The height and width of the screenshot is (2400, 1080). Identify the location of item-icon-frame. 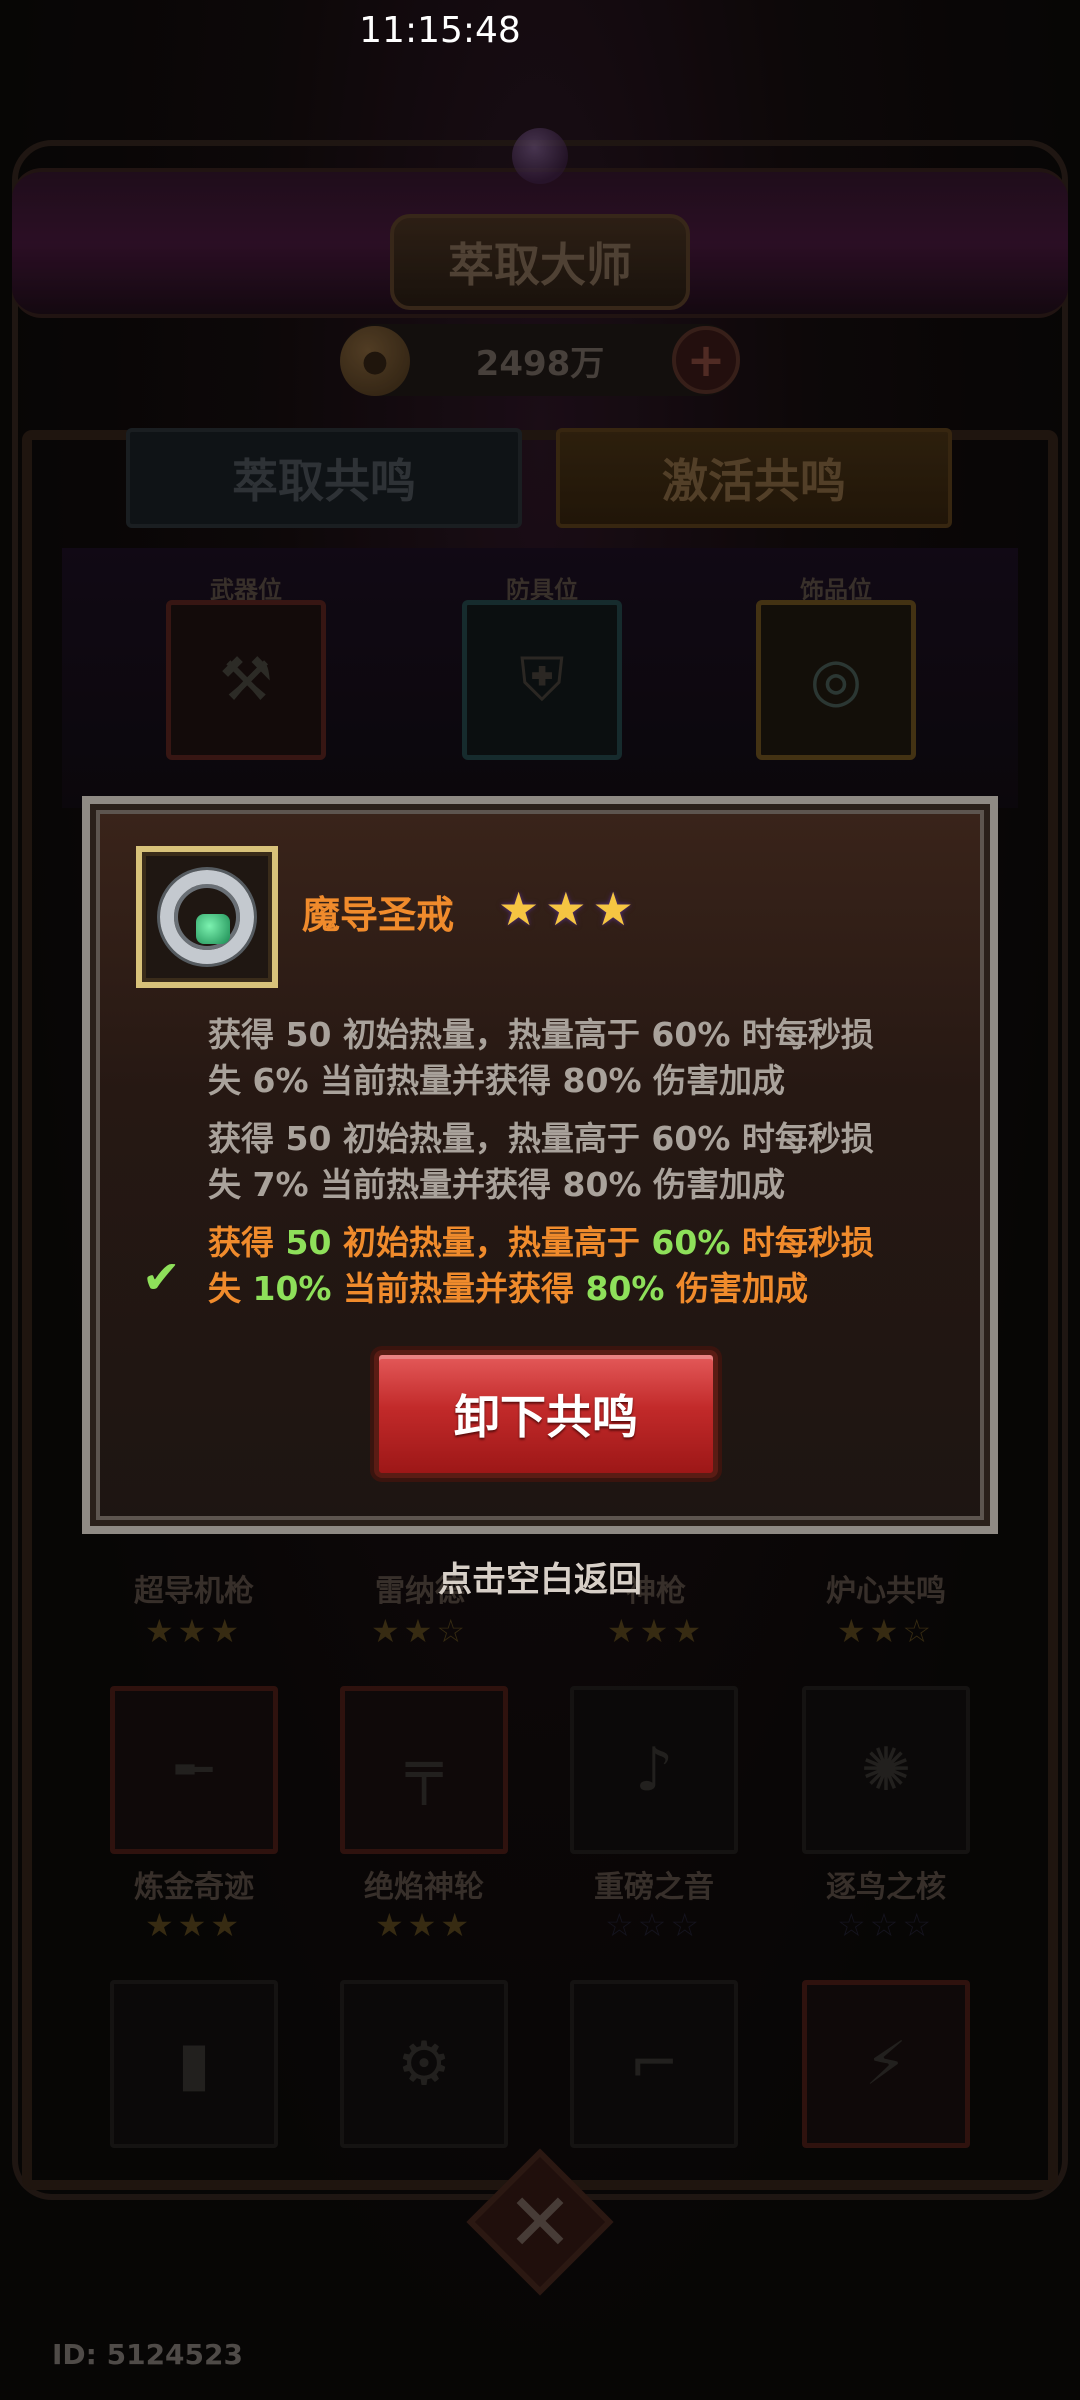
(207, 917).